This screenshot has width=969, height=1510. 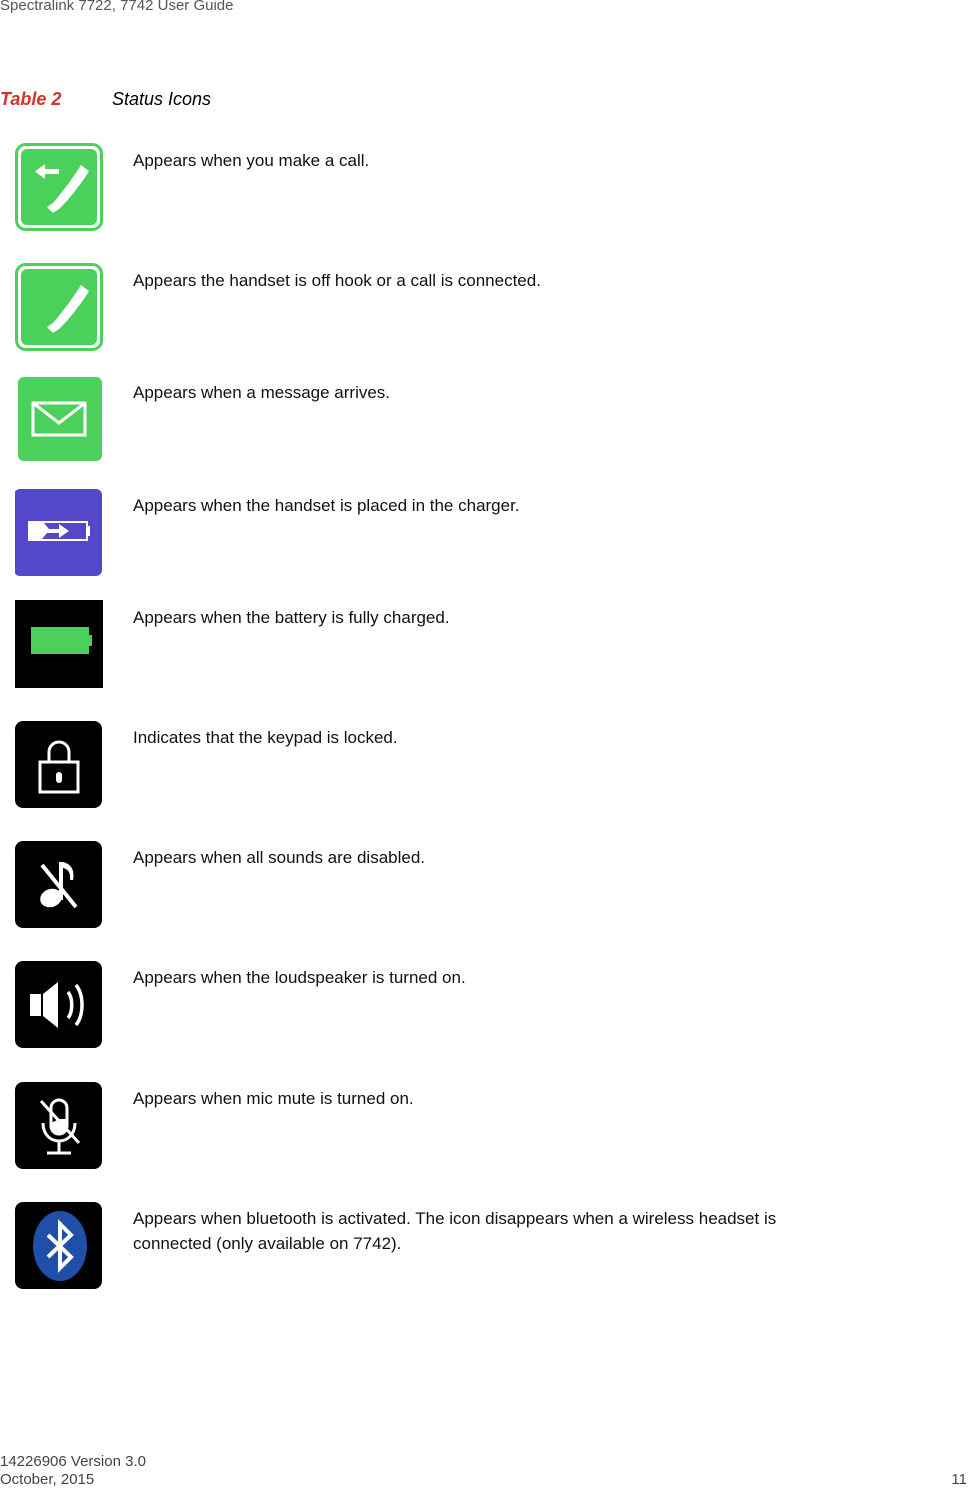 What do you see at coordinates (273, 1098) in the screenshot?
I see `row-description: Appears when mic mute is turned on.` at bounding box center [273, 1098].